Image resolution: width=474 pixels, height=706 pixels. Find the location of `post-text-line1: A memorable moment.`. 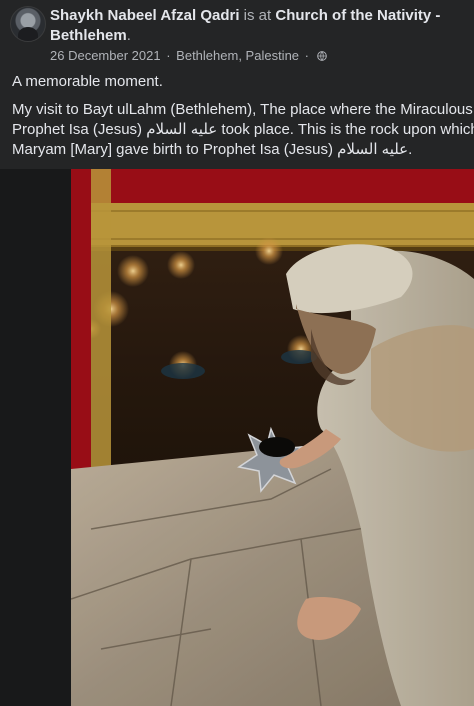

post-text-line1: A memorable moment. is located at coordinates (87, 81).